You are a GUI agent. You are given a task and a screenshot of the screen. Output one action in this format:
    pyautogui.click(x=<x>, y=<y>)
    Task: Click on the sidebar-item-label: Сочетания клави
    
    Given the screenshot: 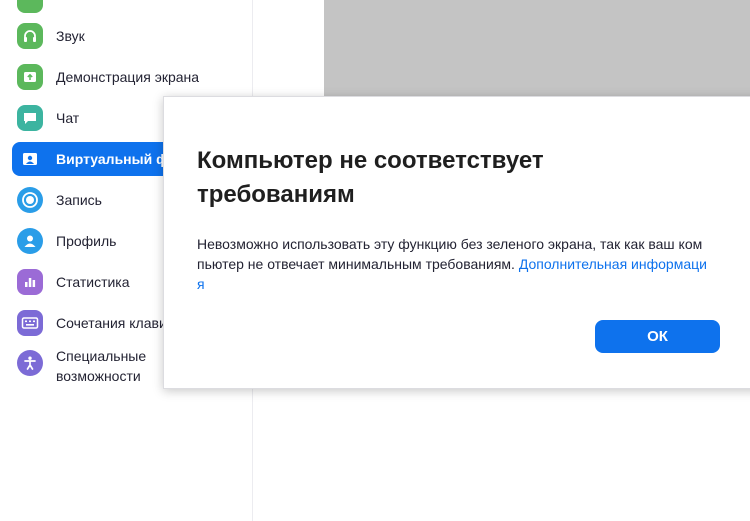 What is the action you would take?
    pyautogui.click(x=111, y=323)
    